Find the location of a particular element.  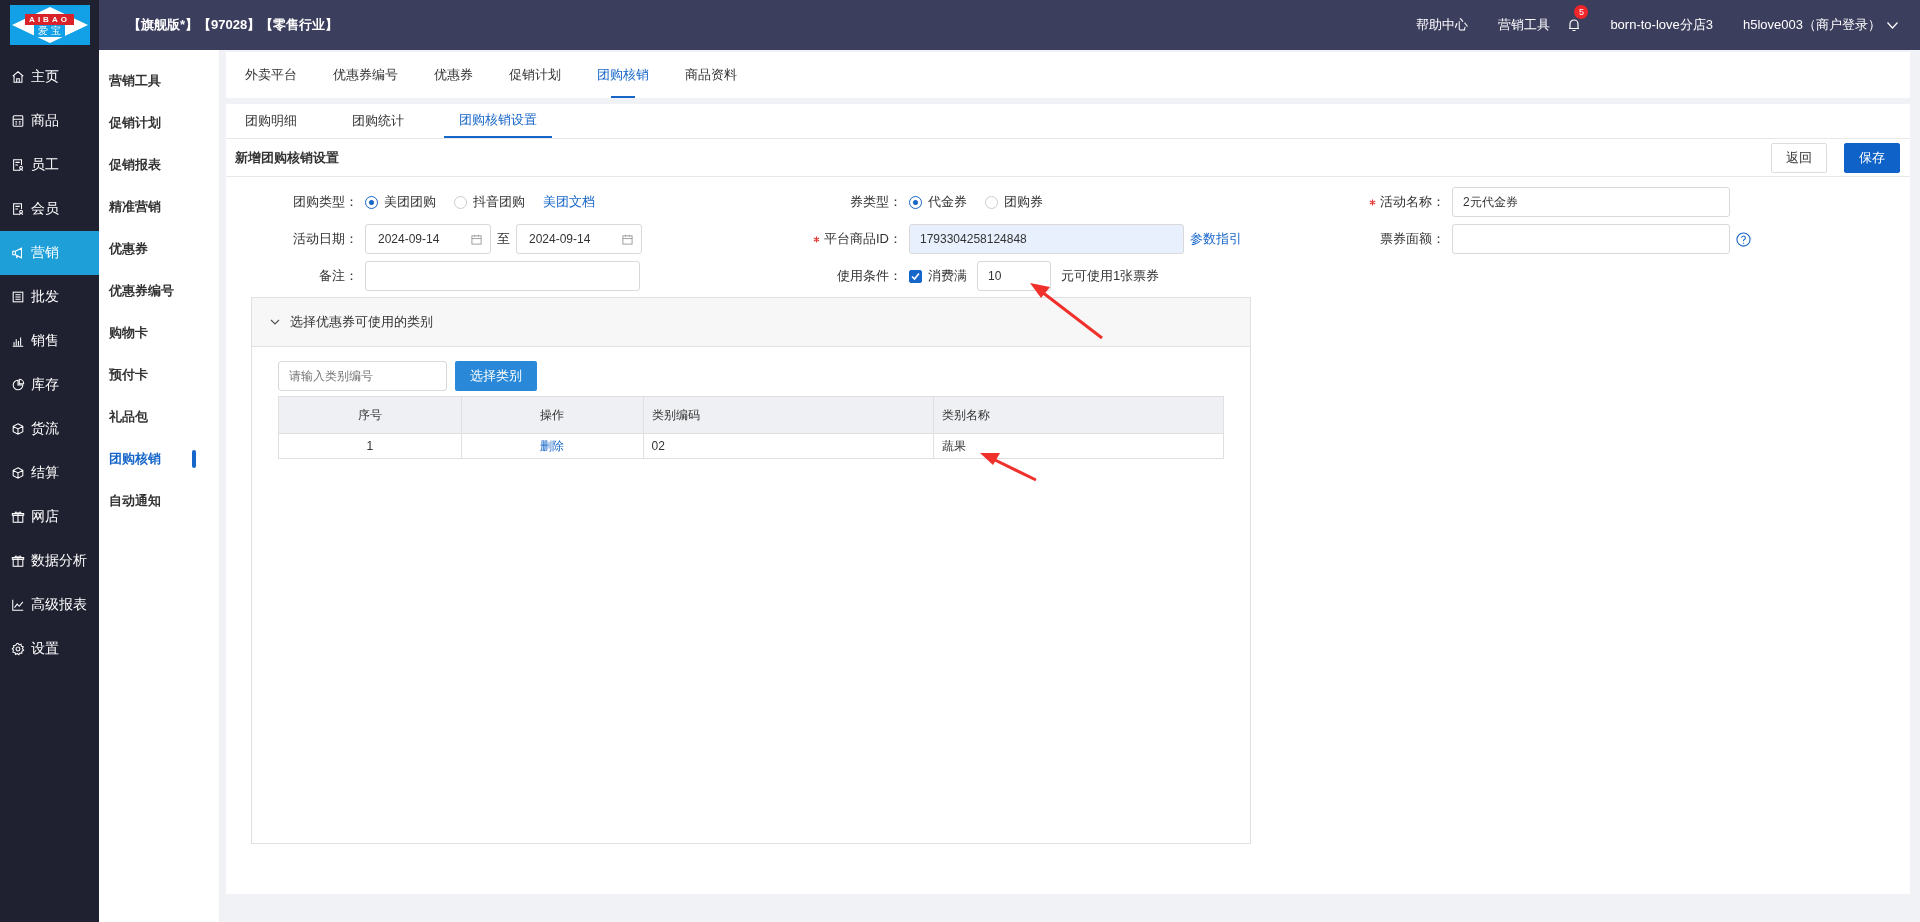

checkbox-label: 消费满 is located at coordinates (947, 276).